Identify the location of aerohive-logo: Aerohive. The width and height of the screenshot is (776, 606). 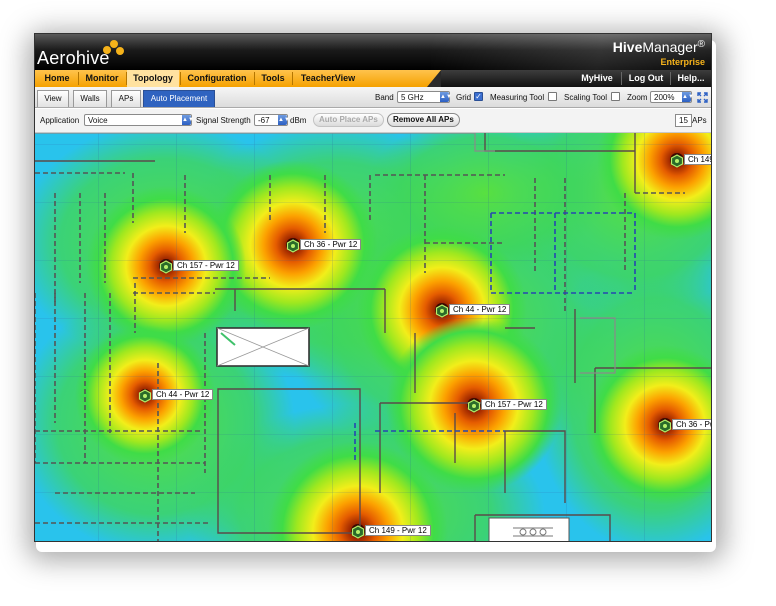
(73, 58).